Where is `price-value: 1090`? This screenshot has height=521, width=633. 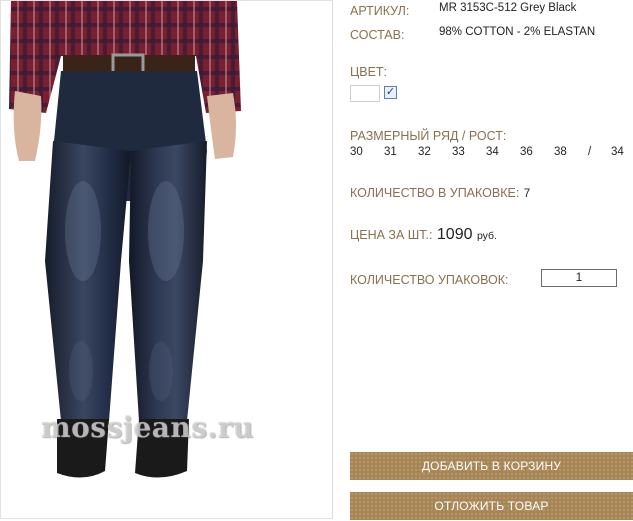 price-value: 1090 is located at coordinates (454, 234).